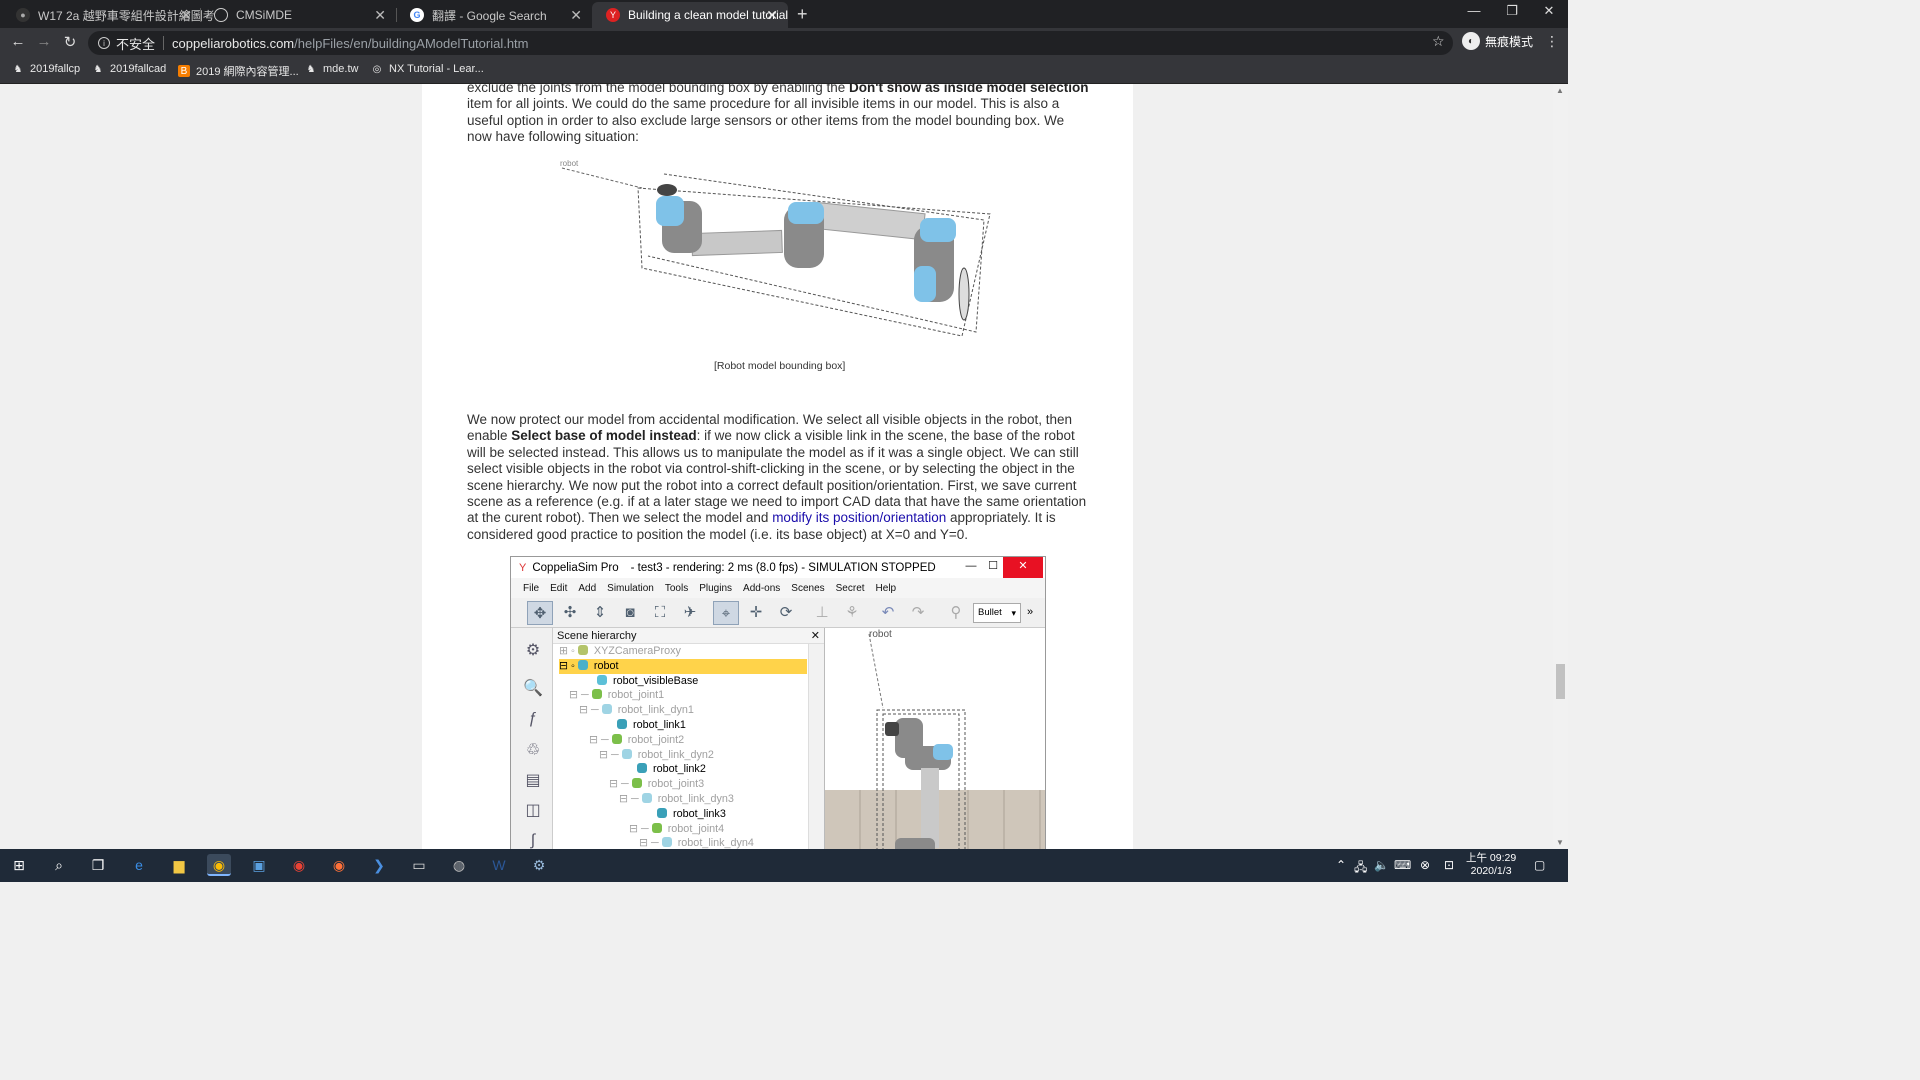 The width and height of the screenshot is (1920, 1080). Describe the element at coordinates (1552, 41) in the screenshot. I see `menu-icon: ⋮` at that location.